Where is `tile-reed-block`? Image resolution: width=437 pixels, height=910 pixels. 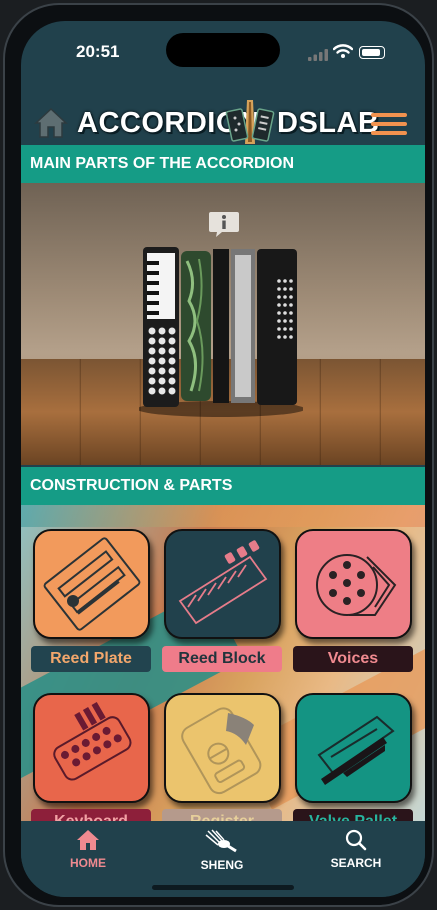 tile-reed-block is located at coordinates (222, 584).